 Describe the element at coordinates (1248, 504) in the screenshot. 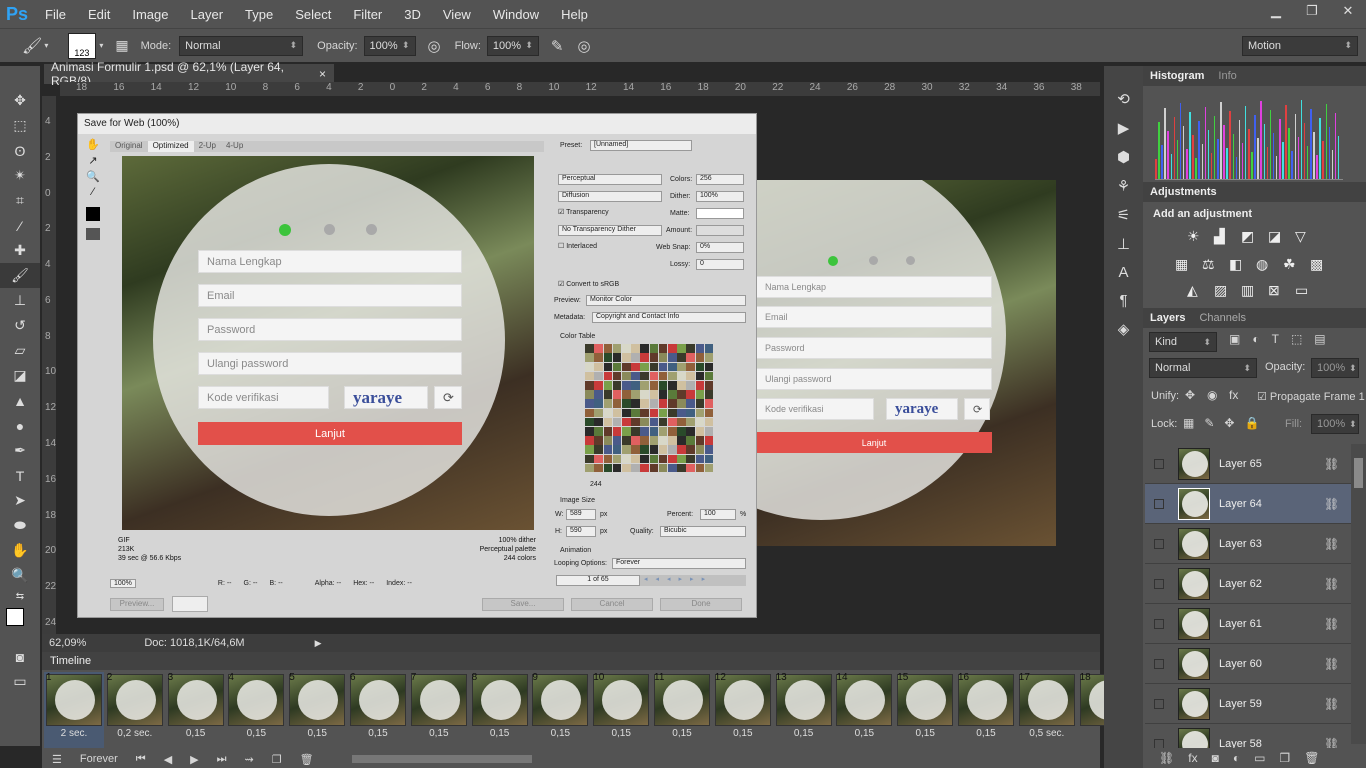

I see `layer-row: Layer 64 ⛓` at that location.